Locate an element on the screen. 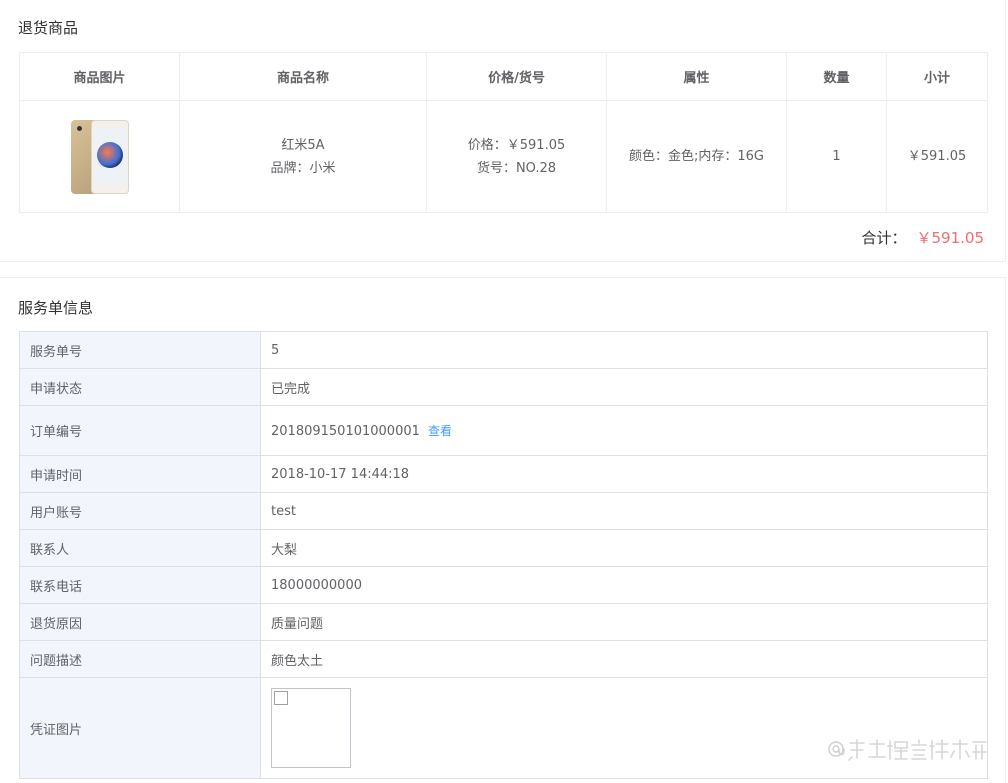  info-value: 18000000000 is located at coordinates (624, 585).